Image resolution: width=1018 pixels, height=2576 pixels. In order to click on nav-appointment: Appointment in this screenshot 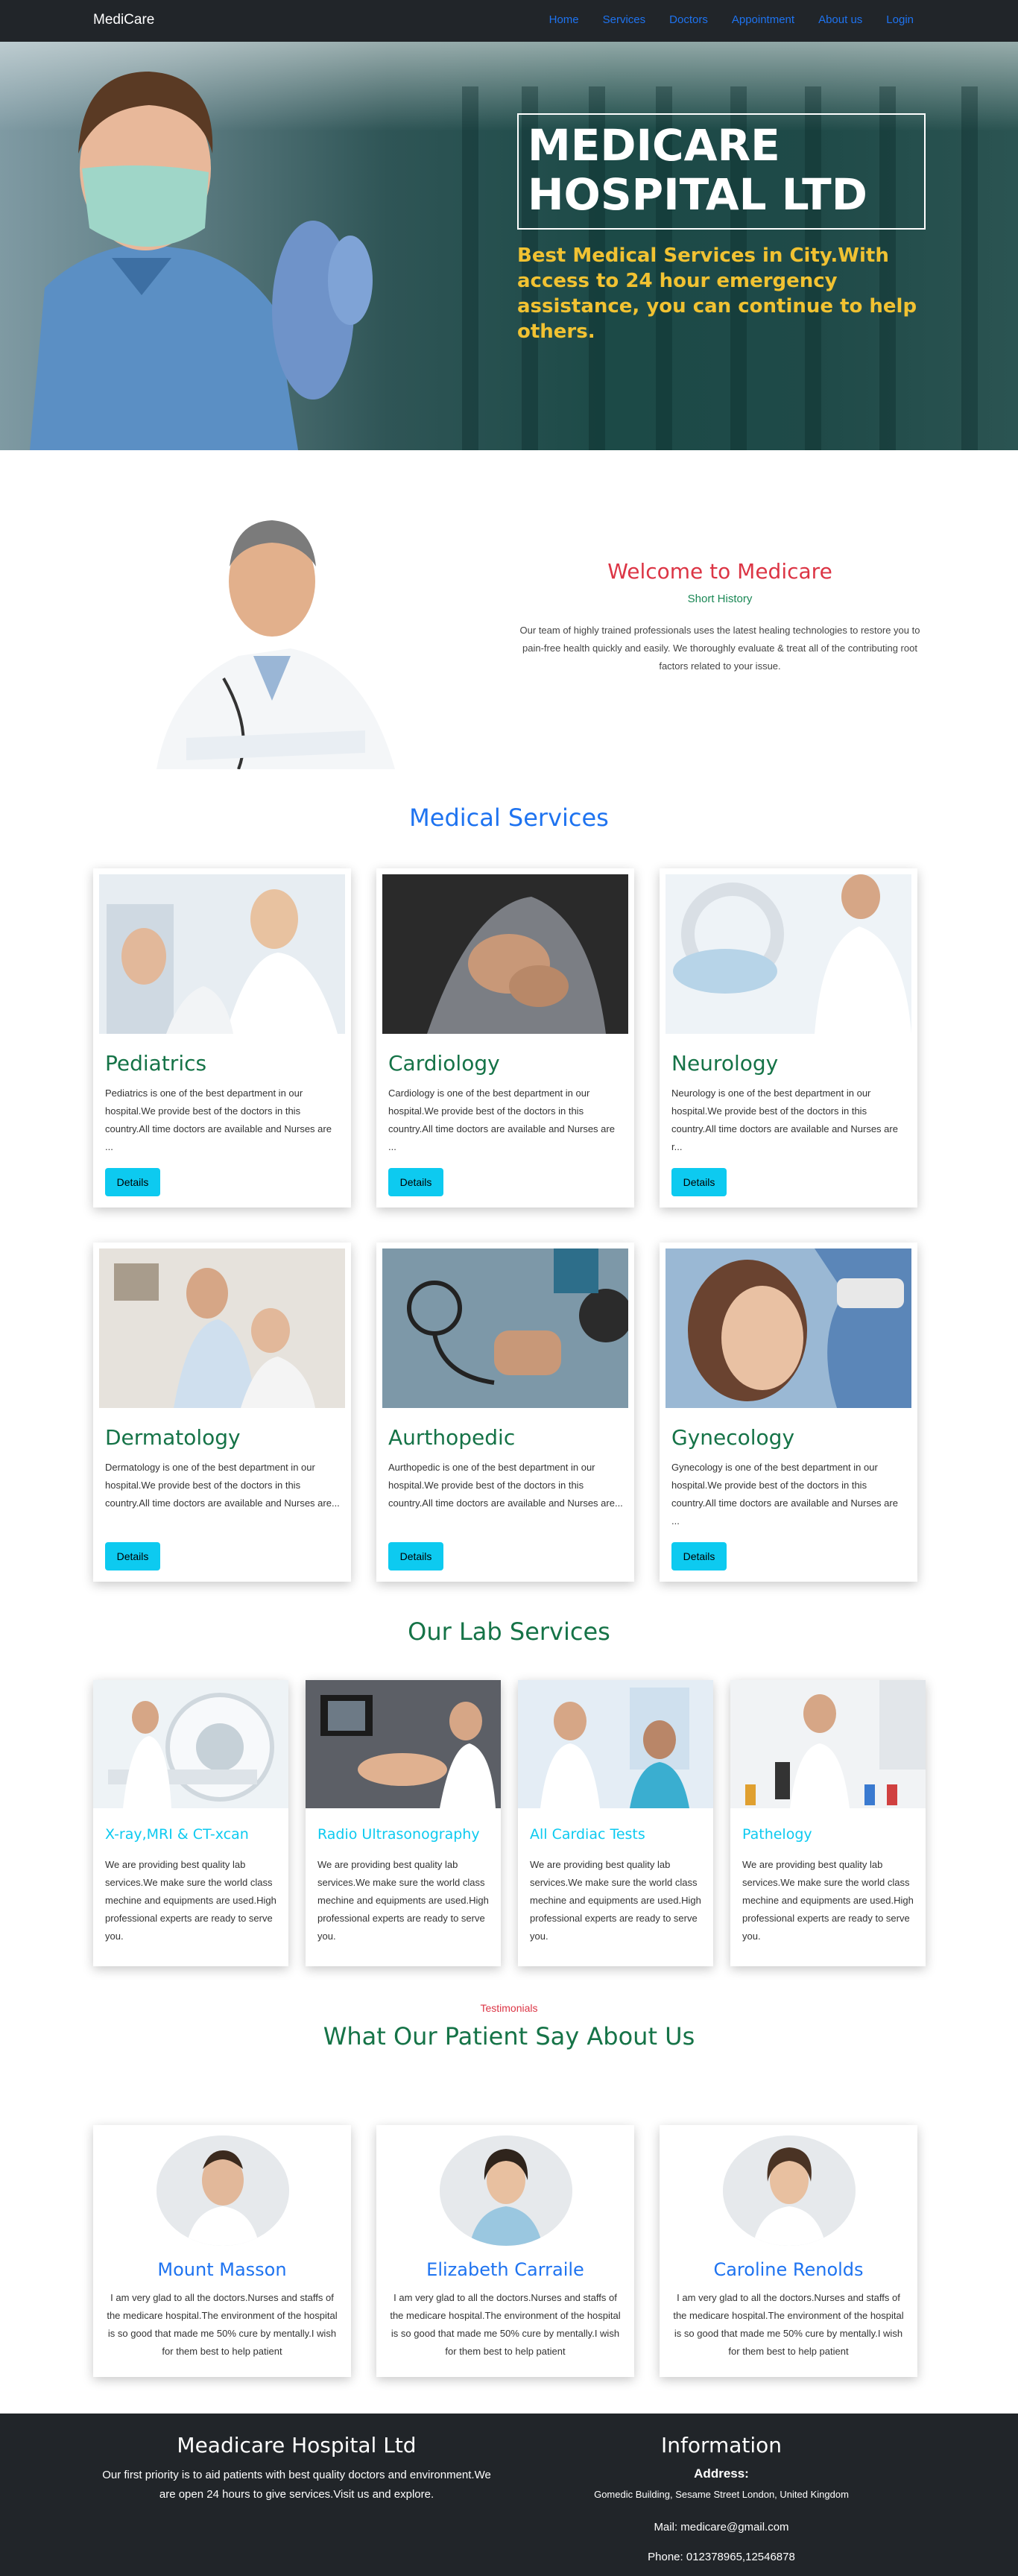, I will do `click(763, 19)`.